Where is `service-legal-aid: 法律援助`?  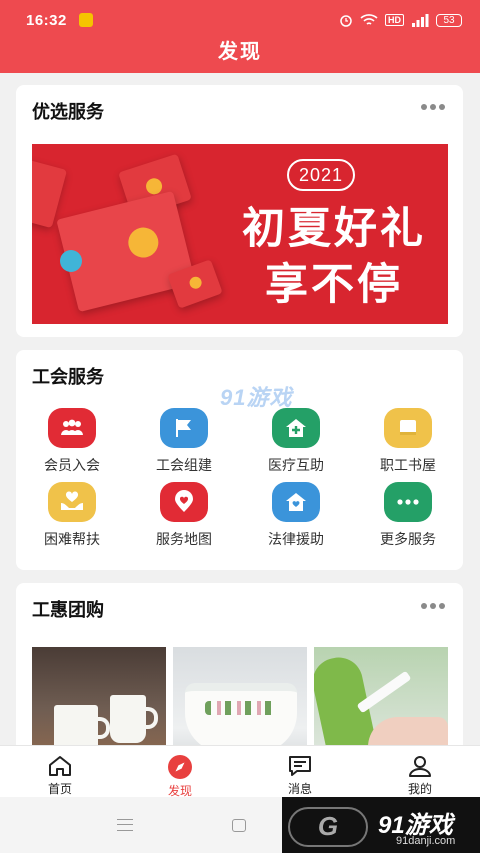 service-legal-aid: 法律援助 is located at coordinates (296, 515).